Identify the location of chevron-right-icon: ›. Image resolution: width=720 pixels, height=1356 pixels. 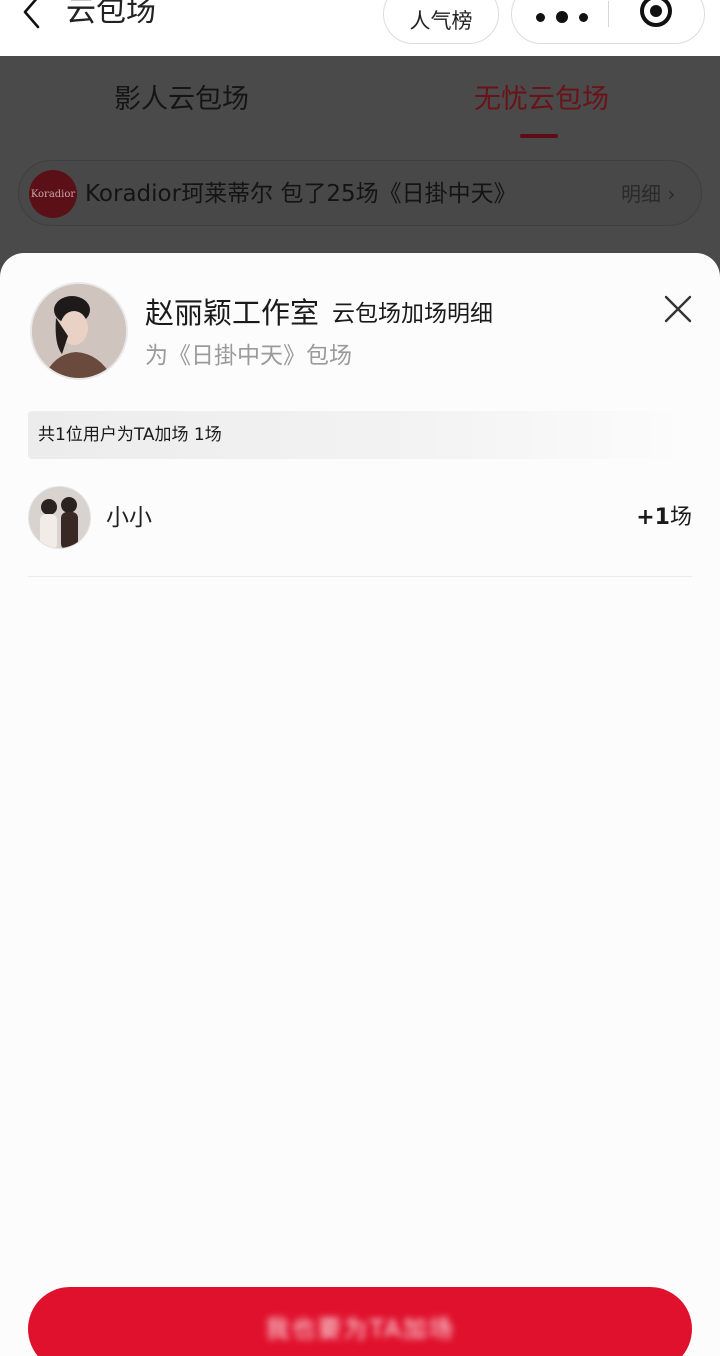
(671, 194).